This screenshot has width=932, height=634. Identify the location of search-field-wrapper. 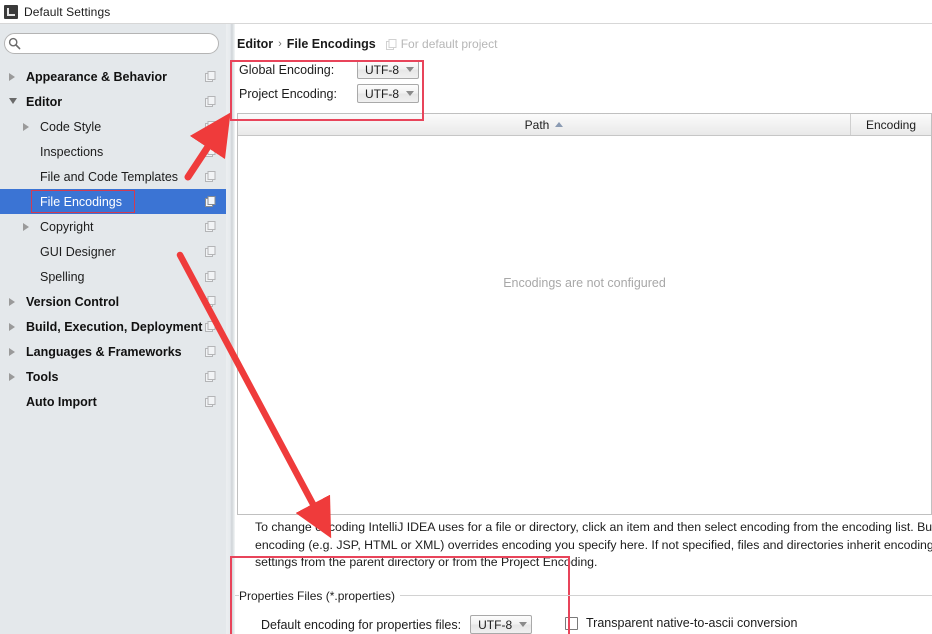
(111, 43).